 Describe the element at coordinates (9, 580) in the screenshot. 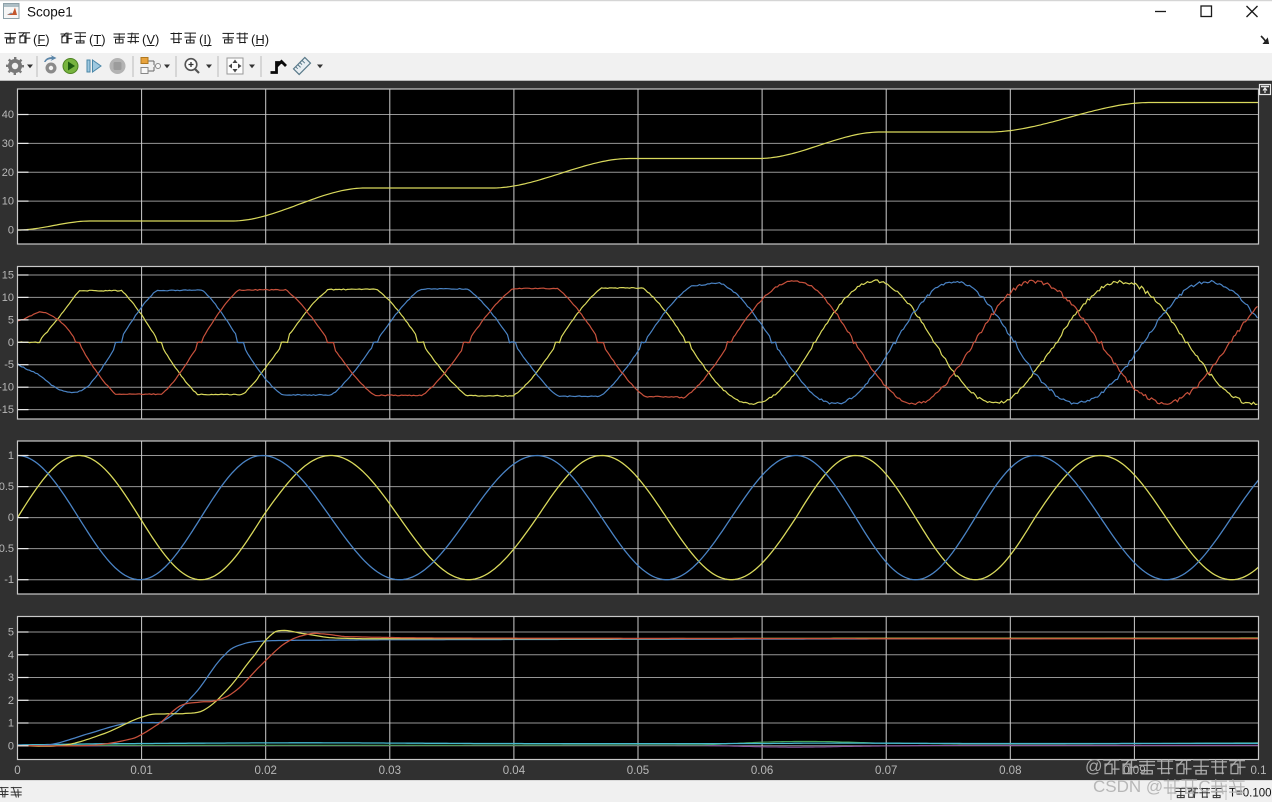

I see `svg-text: -1` at that location.